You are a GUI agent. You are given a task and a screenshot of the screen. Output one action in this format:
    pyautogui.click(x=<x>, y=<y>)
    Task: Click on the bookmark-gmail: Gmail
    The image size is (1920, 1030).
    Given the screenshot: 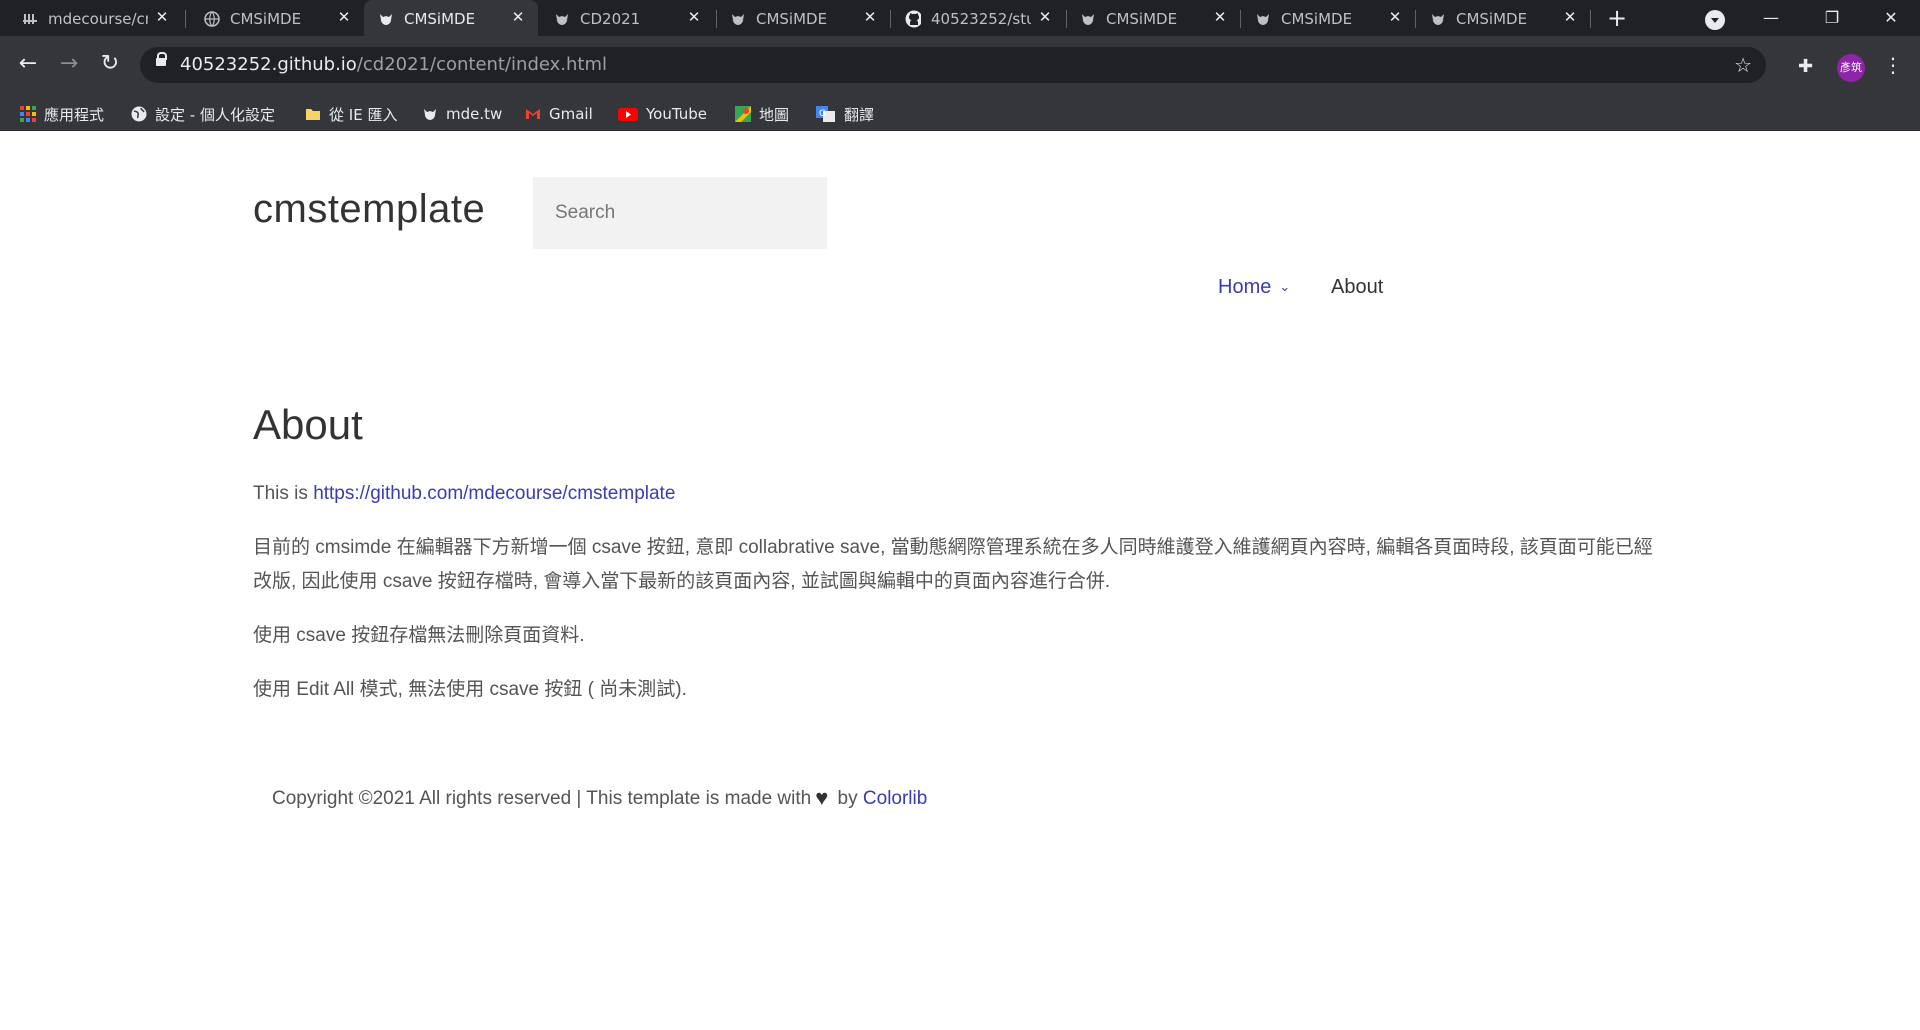 What is the action you would take?
    pyautogui.click(x=559, y=114)
    